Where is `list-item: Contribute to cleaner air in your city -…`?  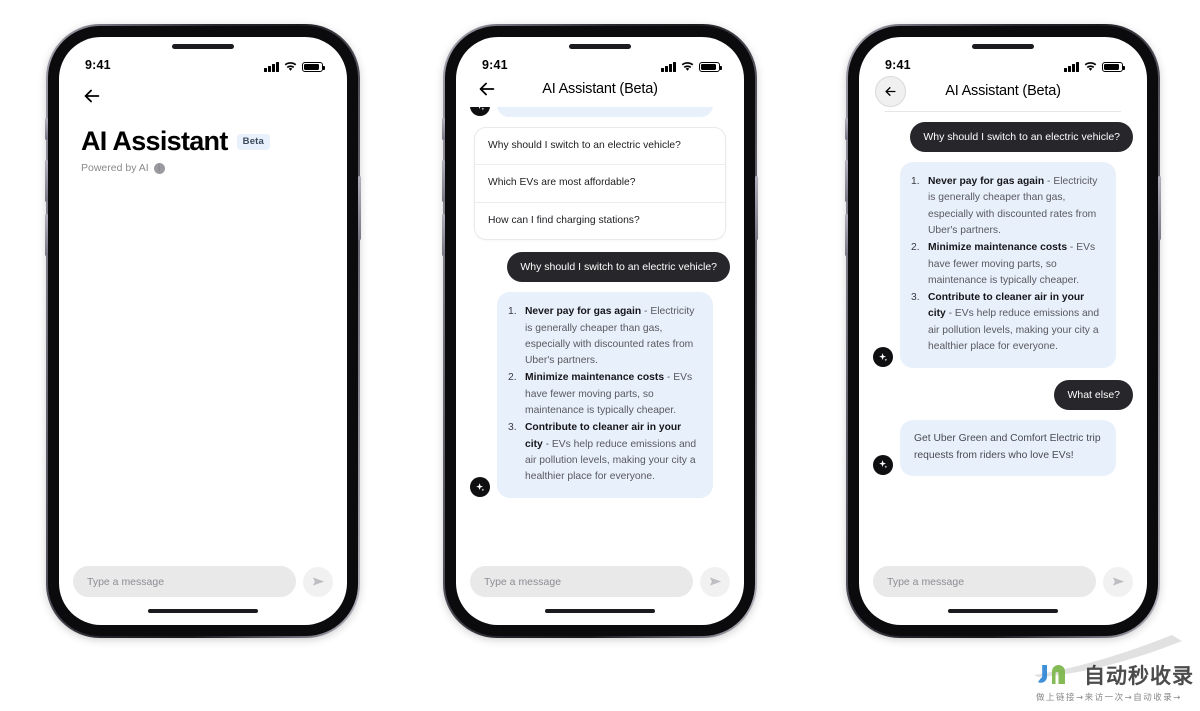 list-item: Contribute to cleaner air in your city -… is located at coordinates (604, 452).